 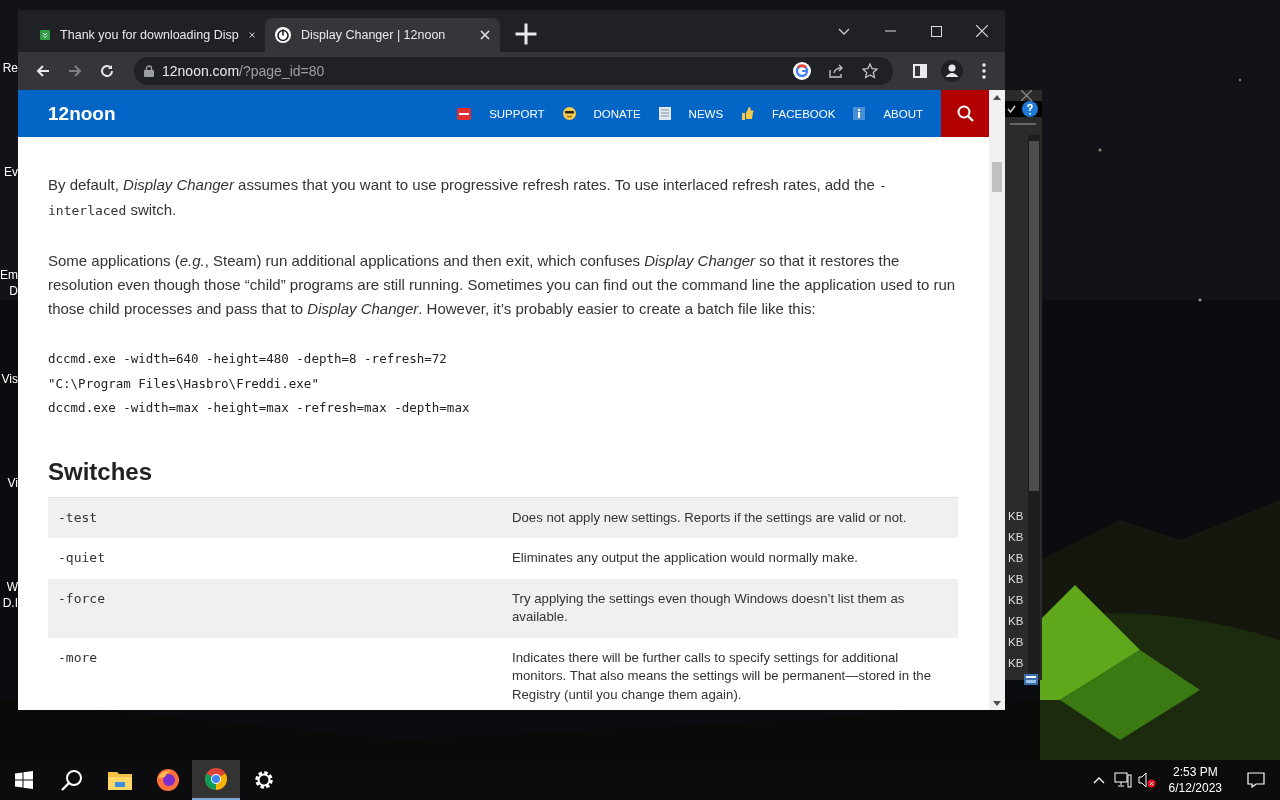 I want to click on close-icon, so click(x=251, y=35).